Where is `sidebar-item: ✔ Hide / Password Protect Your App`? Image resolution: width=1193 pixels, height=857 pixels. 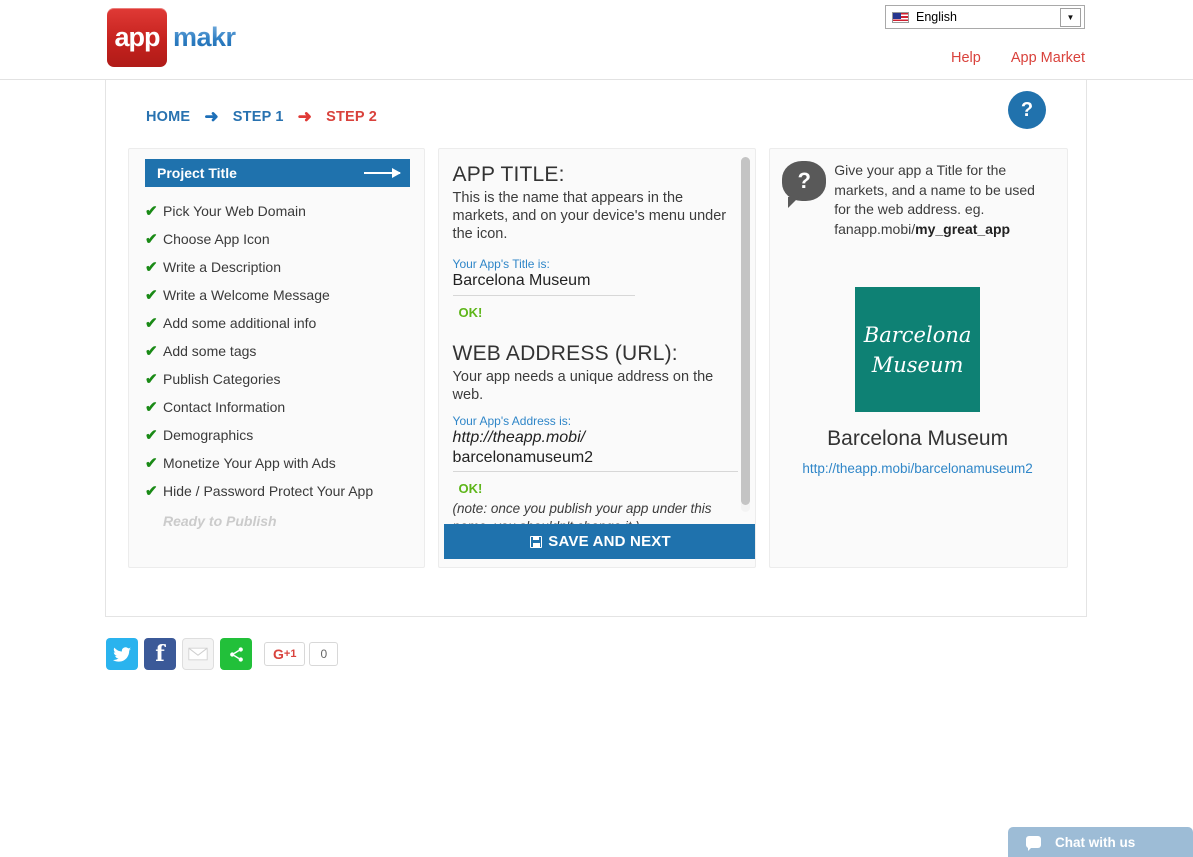
sidebar-item: ✔ Hide / Password Protect Your App is located at coordinates (284, 491).